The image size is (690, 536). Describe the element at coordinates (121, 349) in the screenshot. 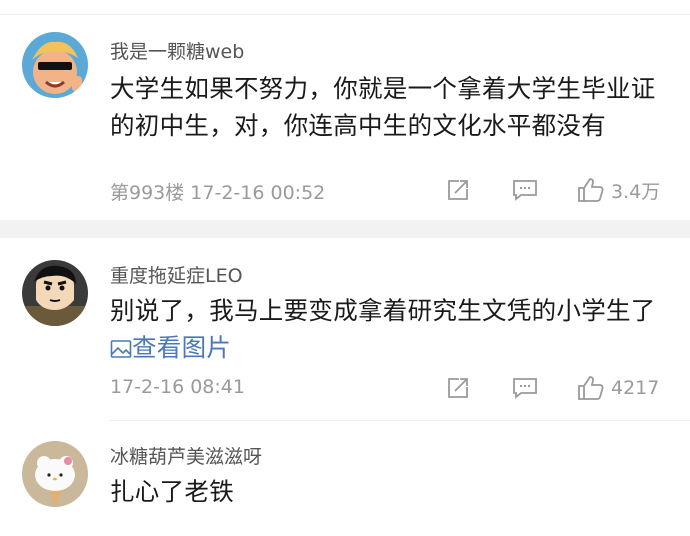

I see `image-icon` at that location.